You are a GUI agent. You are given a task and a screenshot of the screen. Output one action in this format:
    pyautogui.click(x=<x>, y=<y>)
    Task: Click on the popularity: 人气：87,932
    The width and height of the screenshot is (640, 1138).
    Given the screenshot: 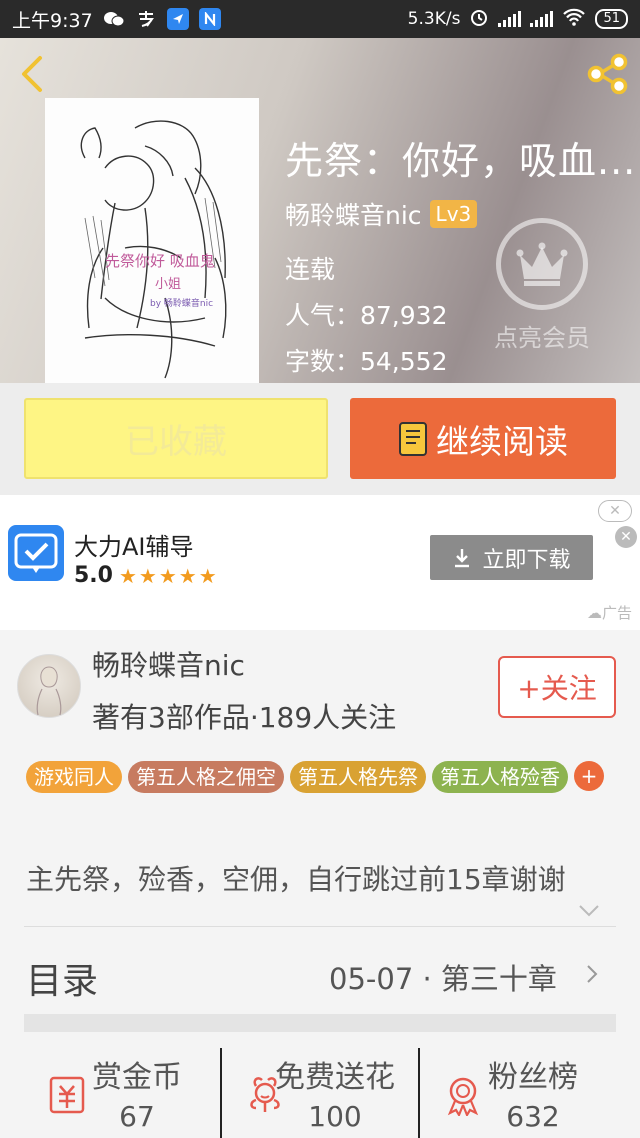 What is the action you would take?
    pyautogui.click(x=366, y=315)
    